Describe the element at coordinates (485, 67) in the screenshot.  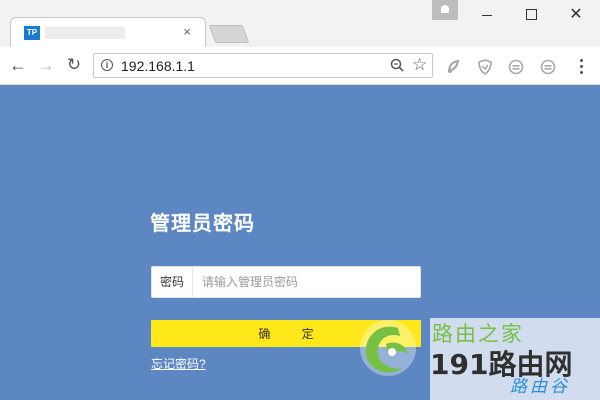
I see `shield-icon` at that location.